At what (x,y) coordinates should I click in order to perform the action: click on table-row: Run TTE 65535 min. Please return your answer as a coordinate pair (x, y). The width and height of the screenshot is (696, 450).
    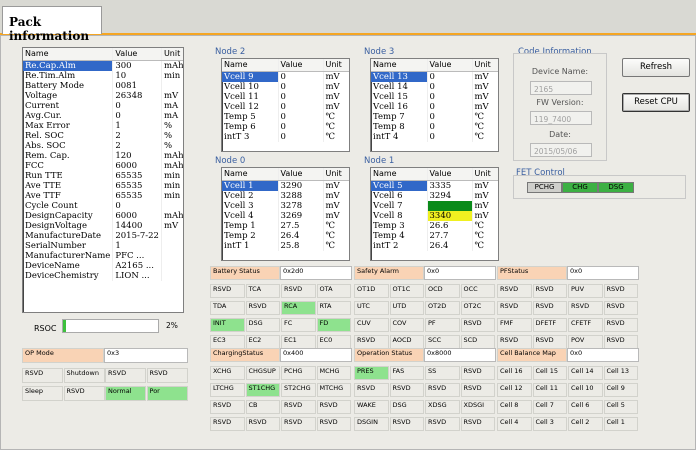
    Looking at the image, I should click on (103, 176).